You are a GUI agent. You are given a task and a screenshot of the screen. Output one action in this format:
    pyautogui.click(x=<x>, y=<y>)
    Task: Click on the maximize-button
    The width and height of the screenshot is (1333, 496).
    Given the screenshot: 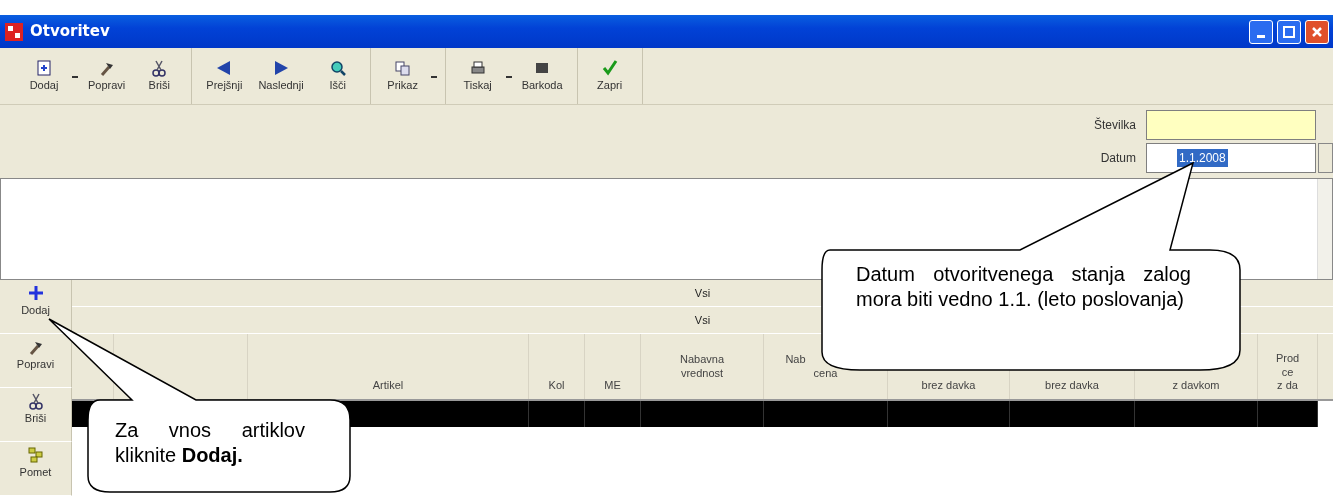 What is the action you would take?
    pyautogui.click(x=1289, y=31)
    